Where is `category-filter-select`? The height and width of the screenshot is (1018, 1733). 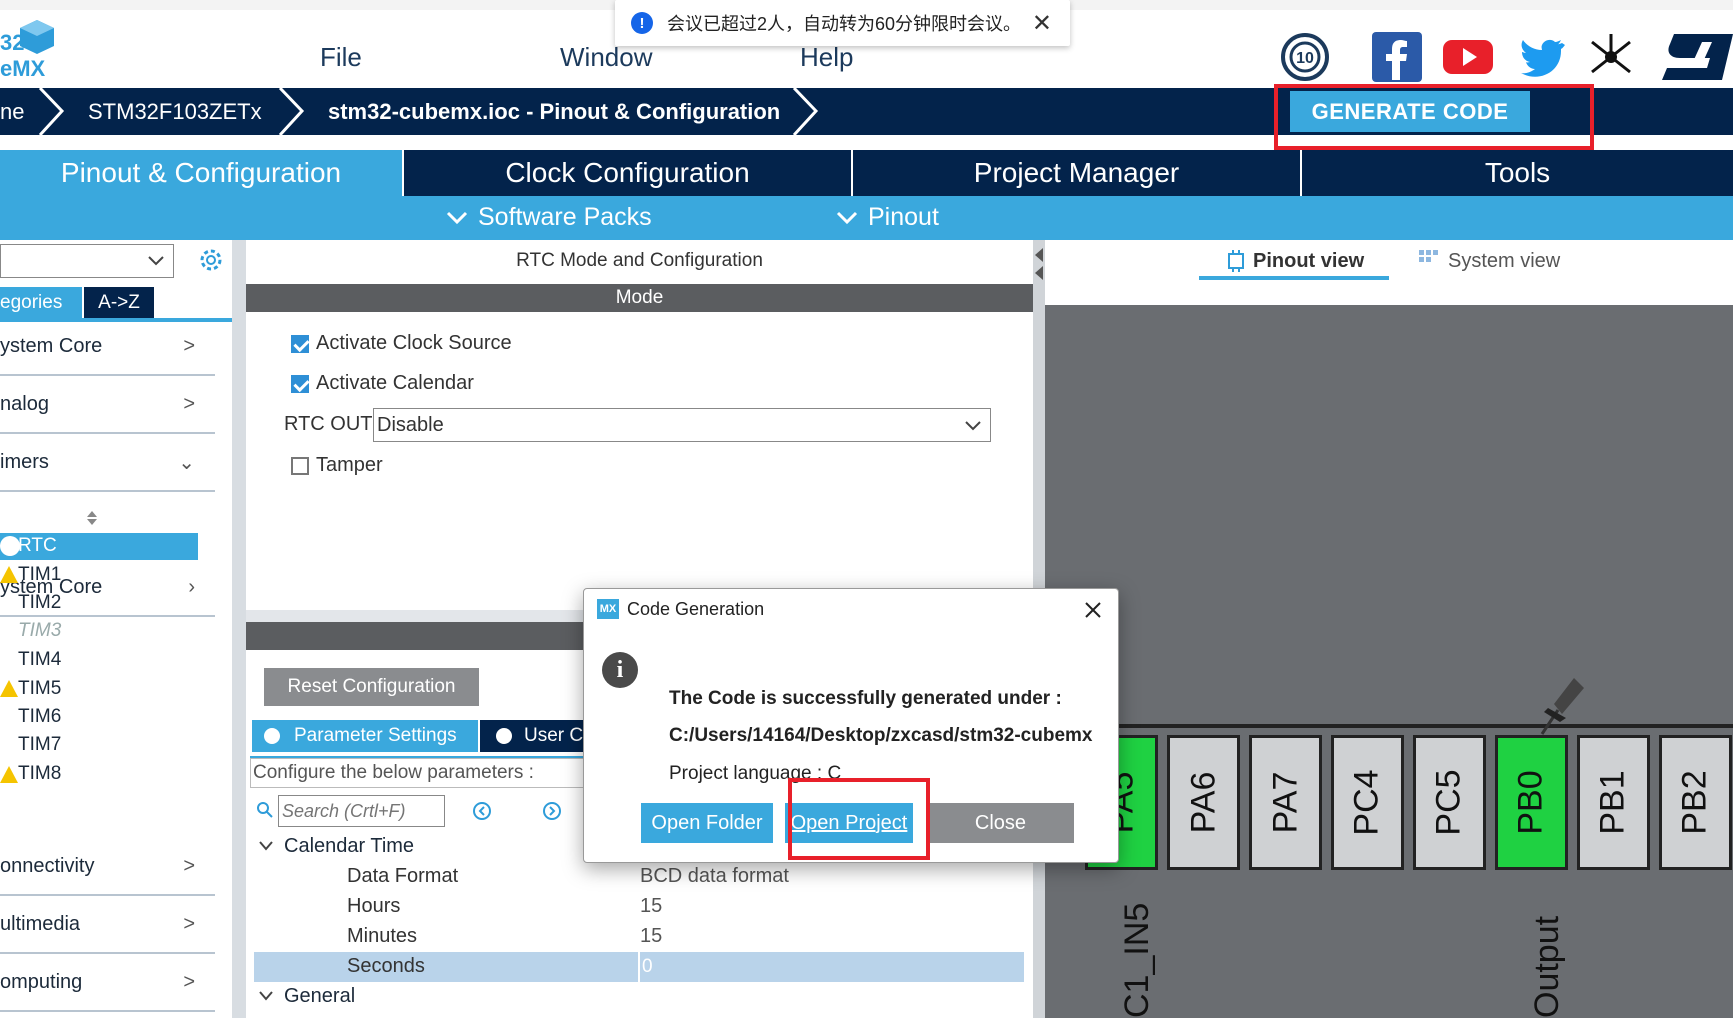
category-filter-select is located at coordinates (87, 261).